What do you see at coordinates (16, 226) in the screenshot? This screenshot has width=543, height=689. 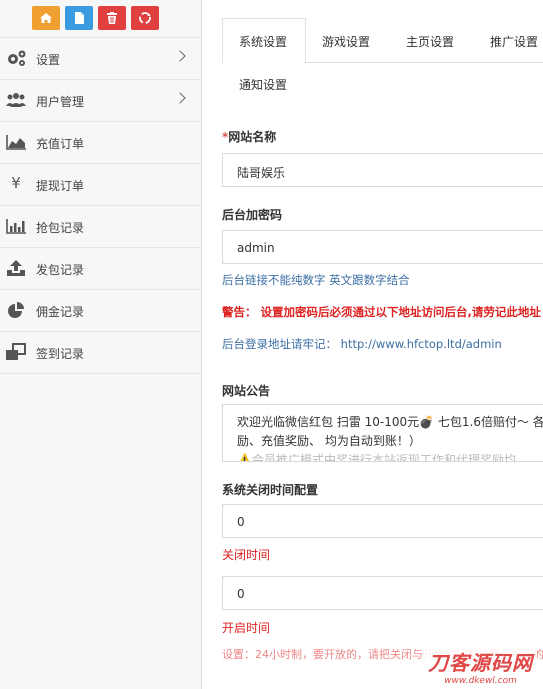 I see `bar-chart-icon` at bounding box center [16, 226].